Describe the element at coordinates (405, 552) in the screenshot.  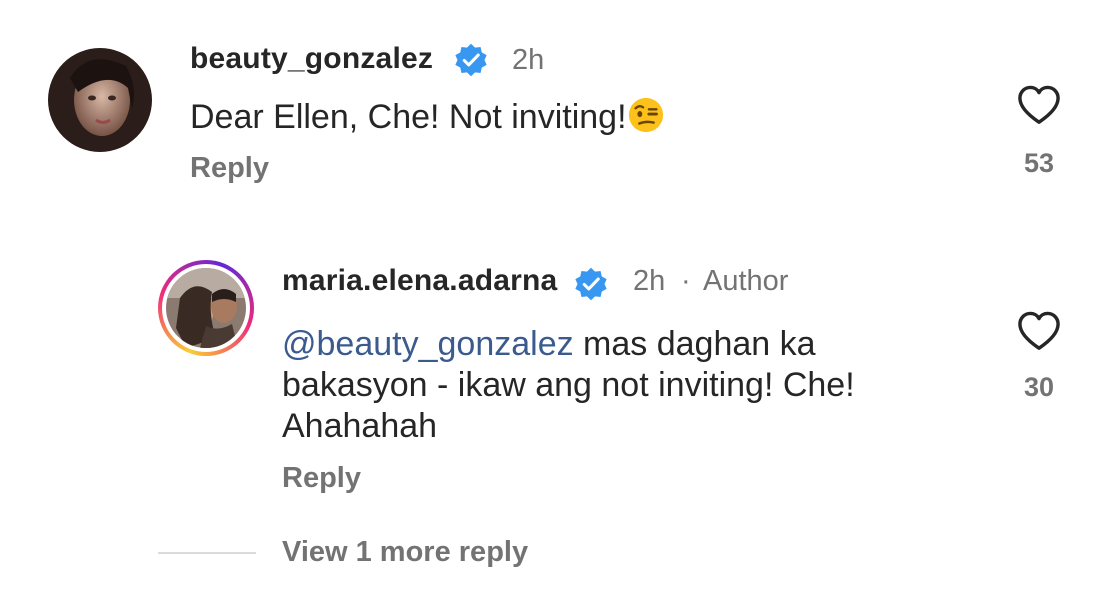
I see `view-more-replies-button: View 1 more reply` at that location.